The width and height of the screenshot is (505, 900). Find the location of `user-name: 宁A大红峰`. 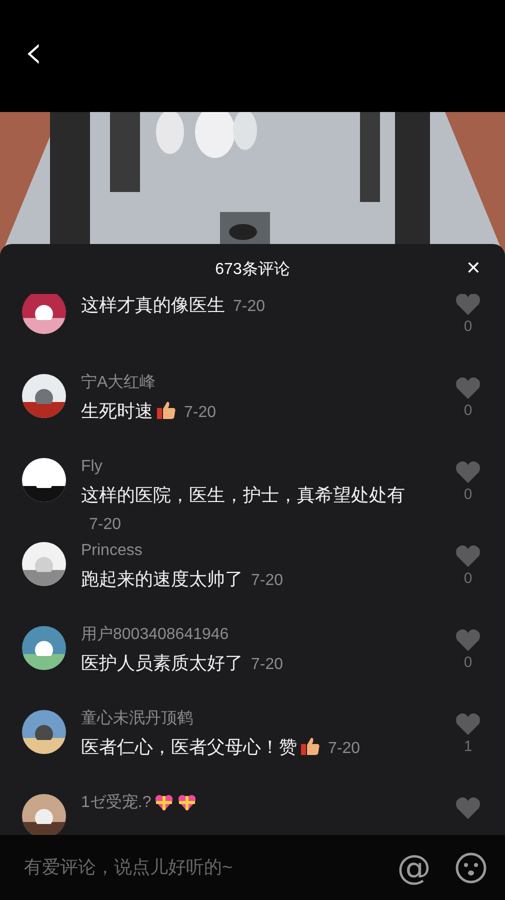

user-name: 宁A大红峰 is located at coordinates (118, 383).